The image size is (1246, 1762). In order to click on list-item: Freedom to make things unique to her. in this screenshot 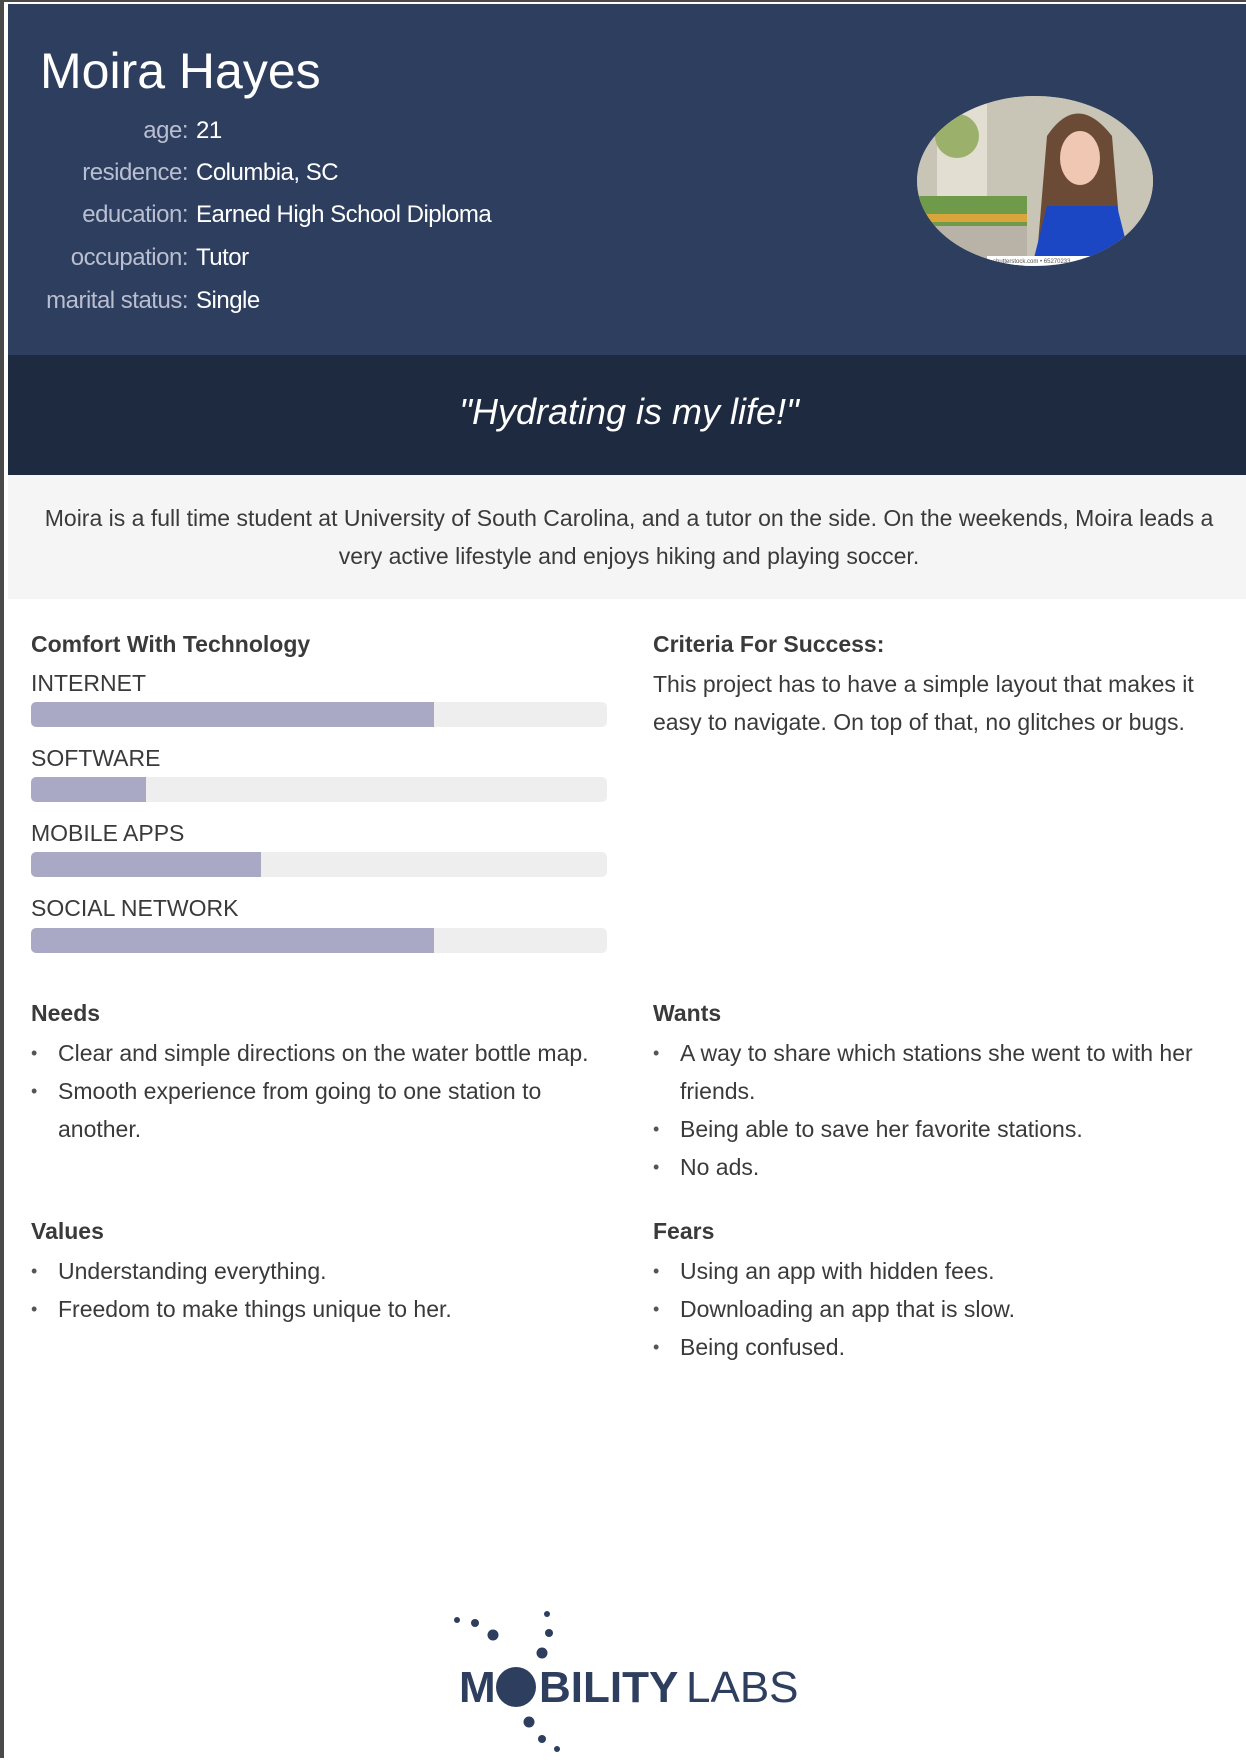, I will do `click(316, 1309)`.